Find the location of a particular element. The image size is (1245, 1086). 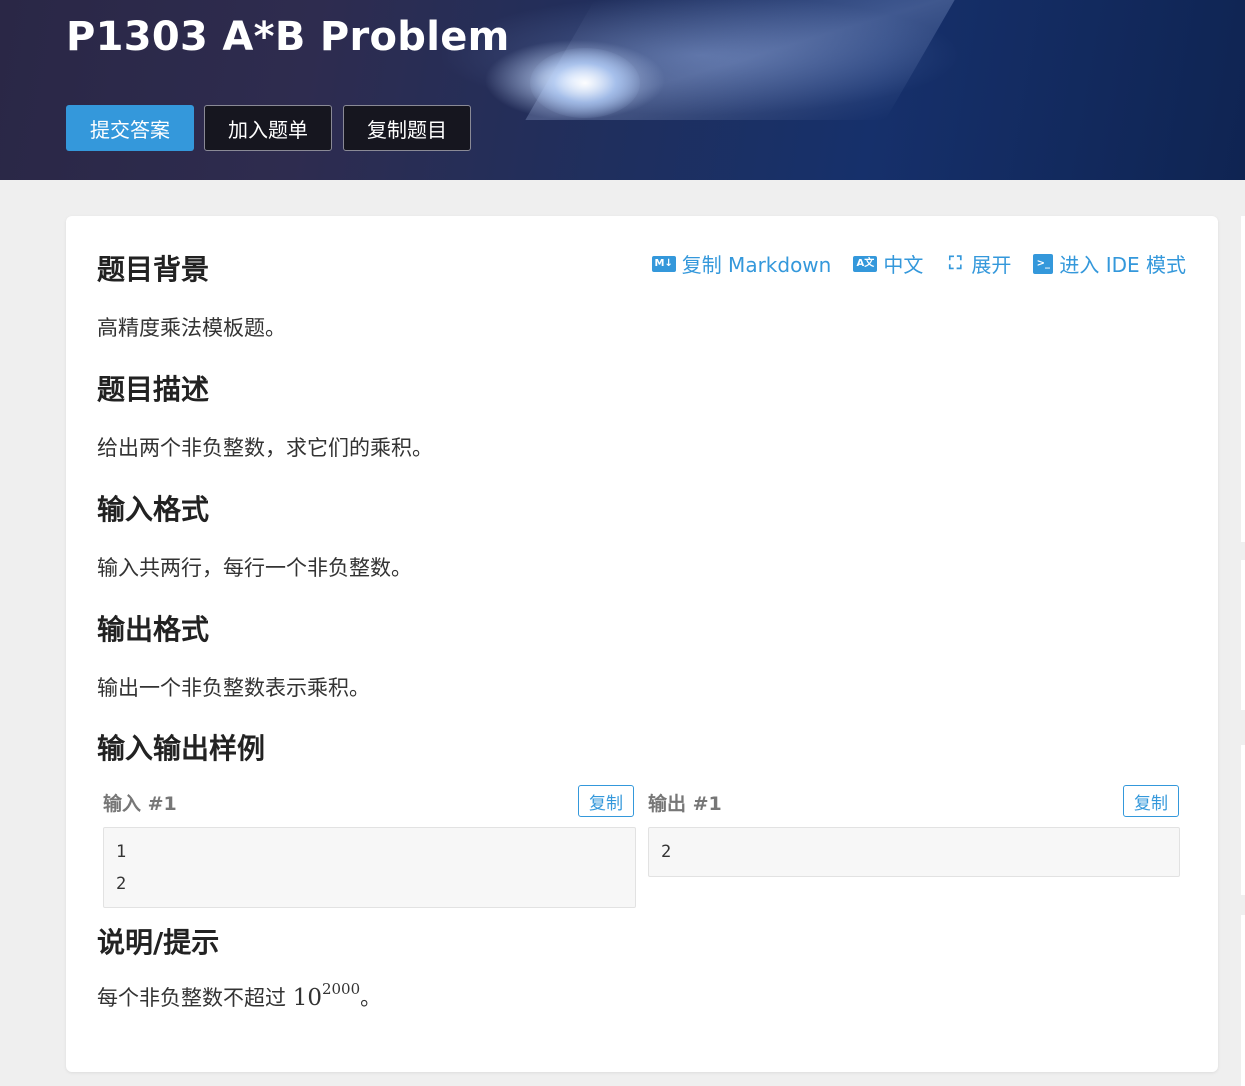

description-heading: 题目描述 is located at coordinates (153, 389).